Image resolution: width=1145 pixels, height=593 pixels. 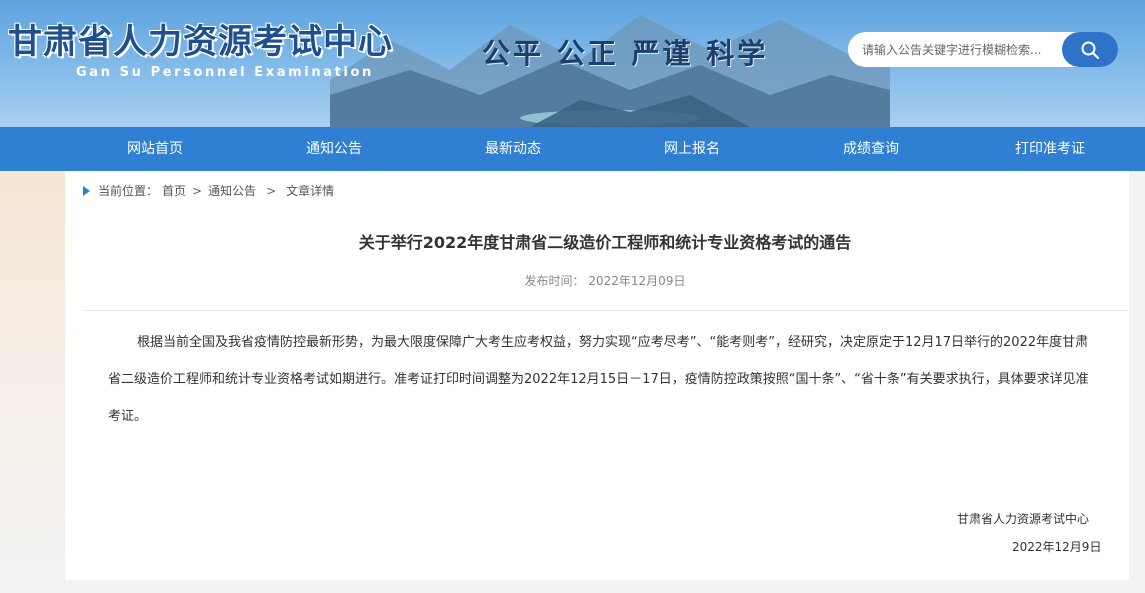 What do you see at coordinates (225, 72) in the screenshot?
I see `site-subtitle: Gan Su Personnel Examination` at bounding box center [225, 72].